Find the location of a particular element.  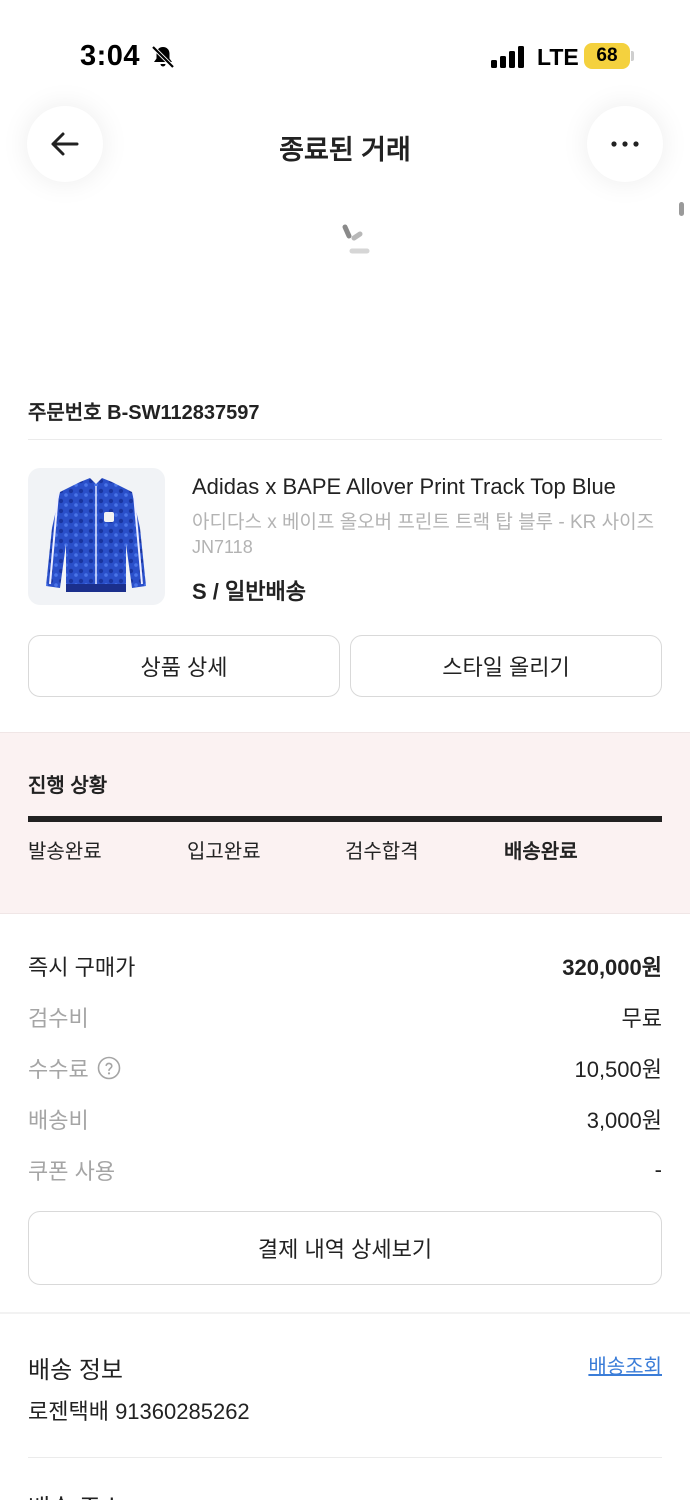

network-label: LTE is located at coordinates (558, 57).